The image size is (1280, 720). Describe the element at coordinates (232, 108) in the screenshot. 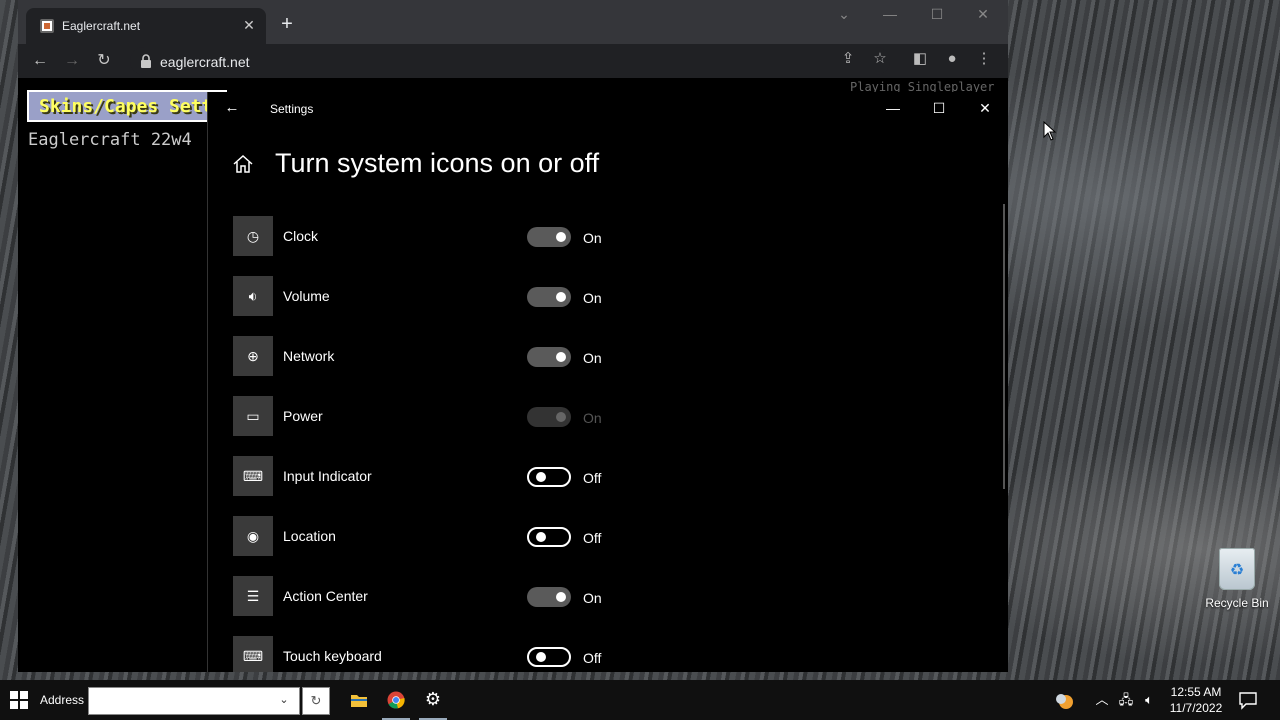

I see `settings-back-arrow-icon: ←` at that location.